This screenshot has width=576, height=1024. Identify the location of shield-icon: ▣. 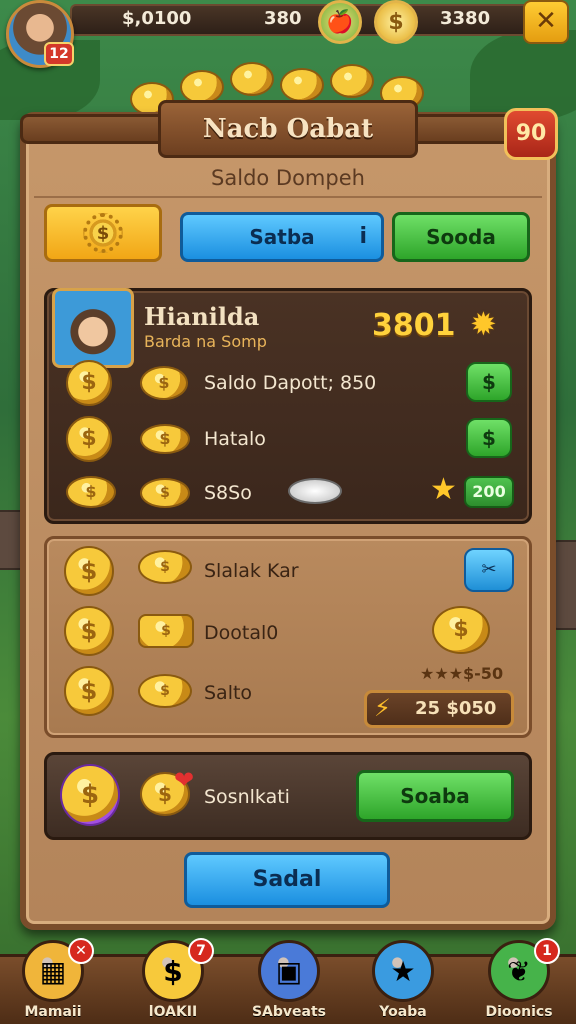
(289, 971).